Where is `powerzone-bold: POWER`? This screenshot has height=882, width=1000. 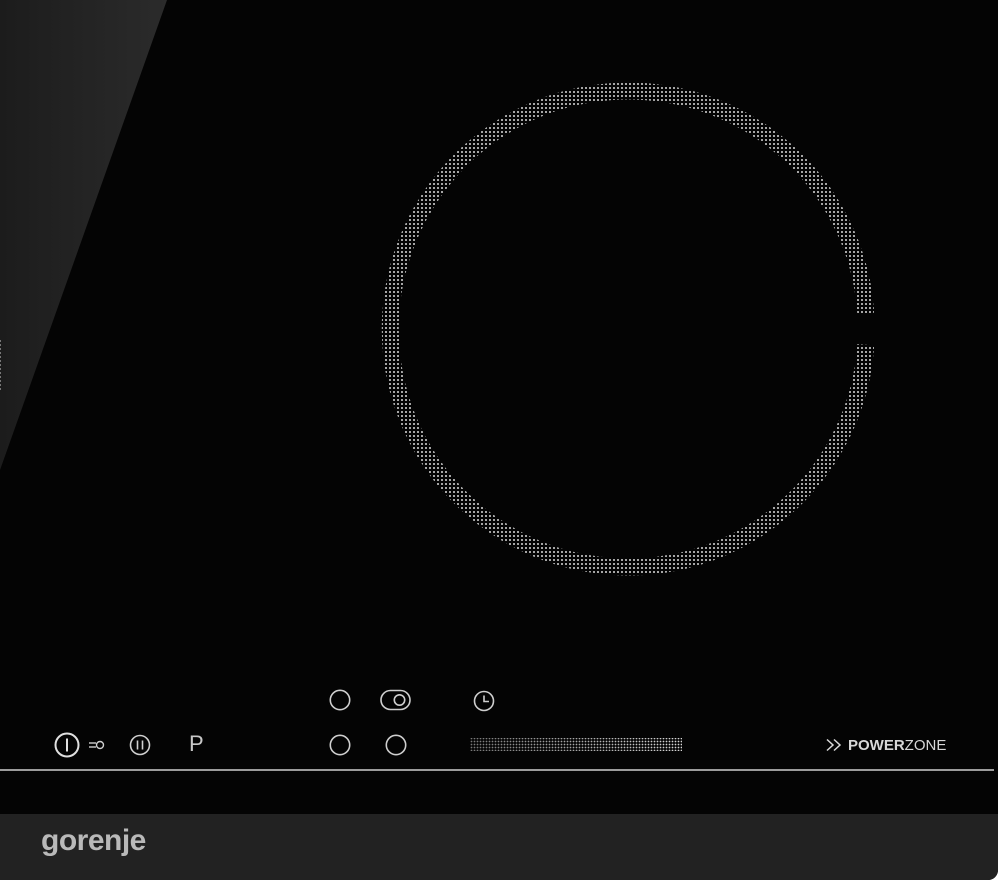 powerzone-bold: POWER is located at coordinates (876, 745).